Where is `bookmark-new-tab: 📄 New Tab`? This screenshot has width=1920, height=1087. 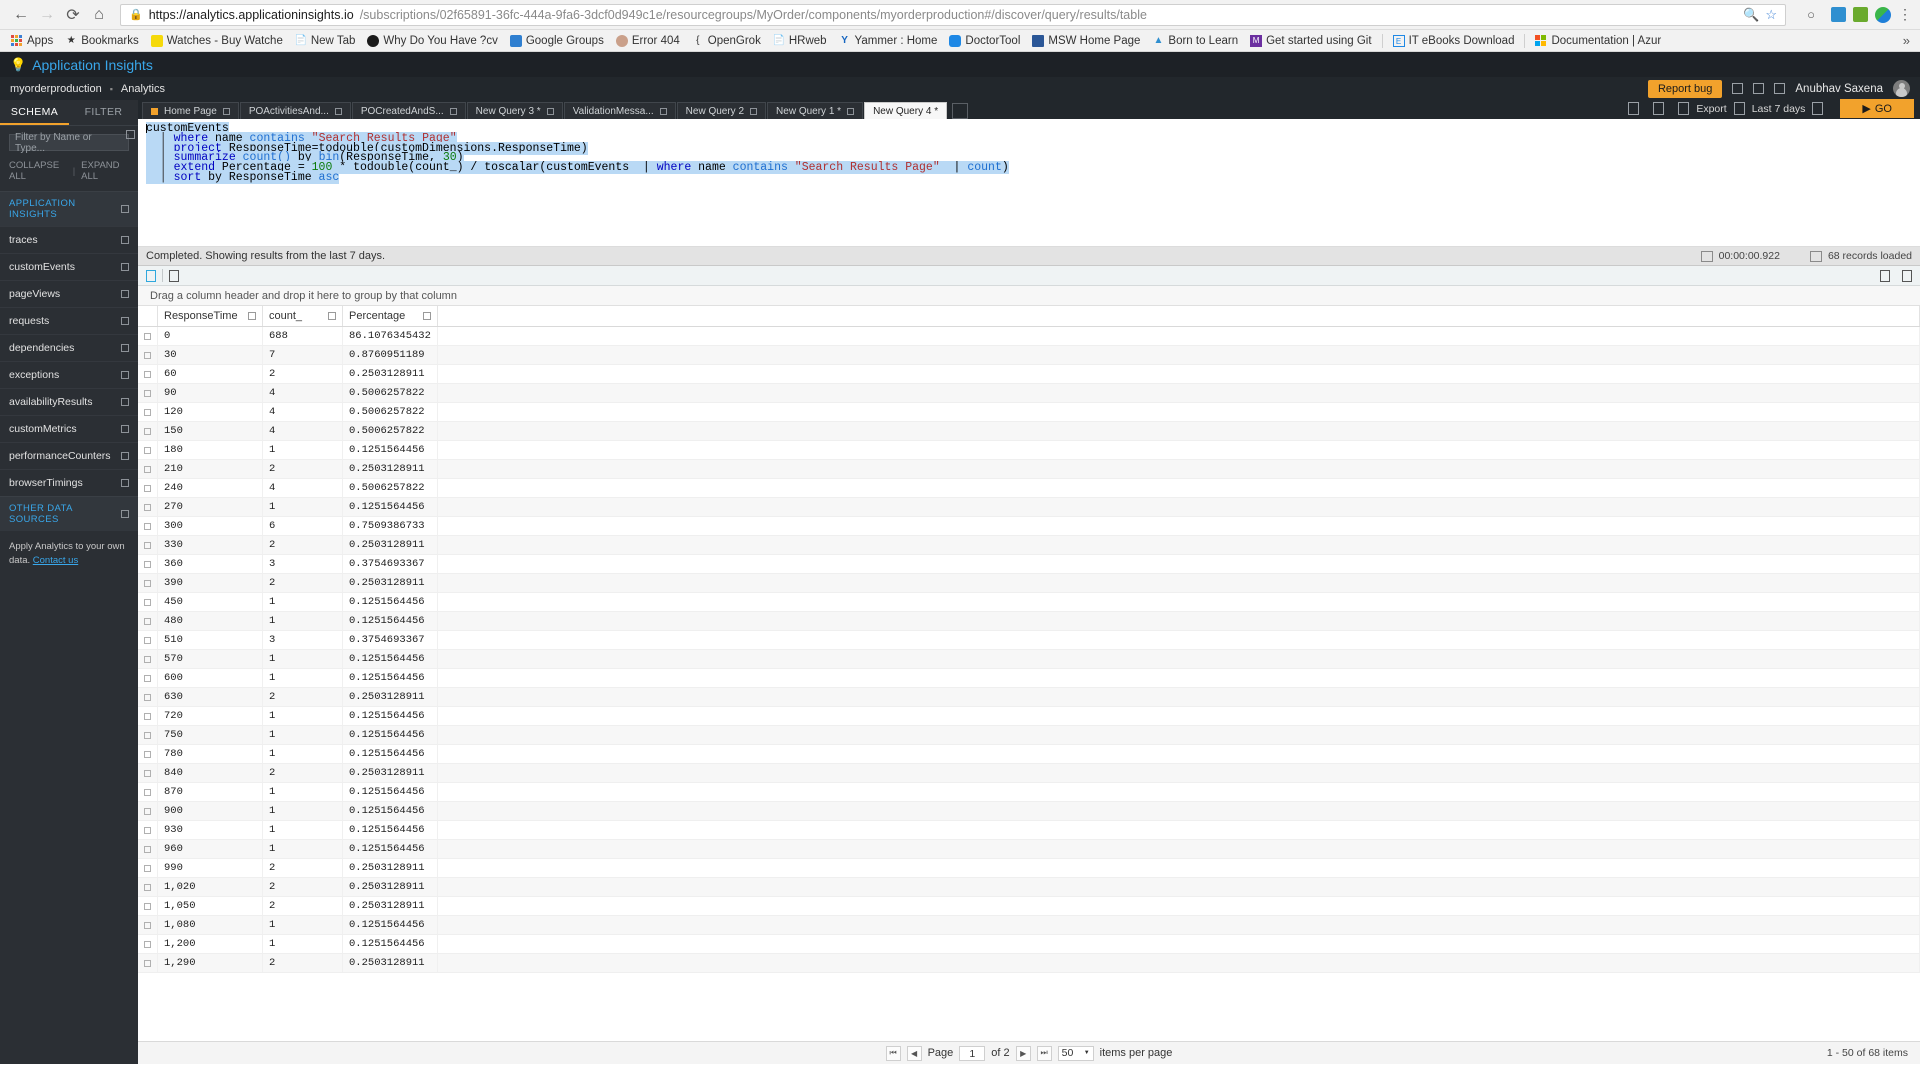 bookmark-new-tab: 📄 New Tab is located at coordinates (325, 41).